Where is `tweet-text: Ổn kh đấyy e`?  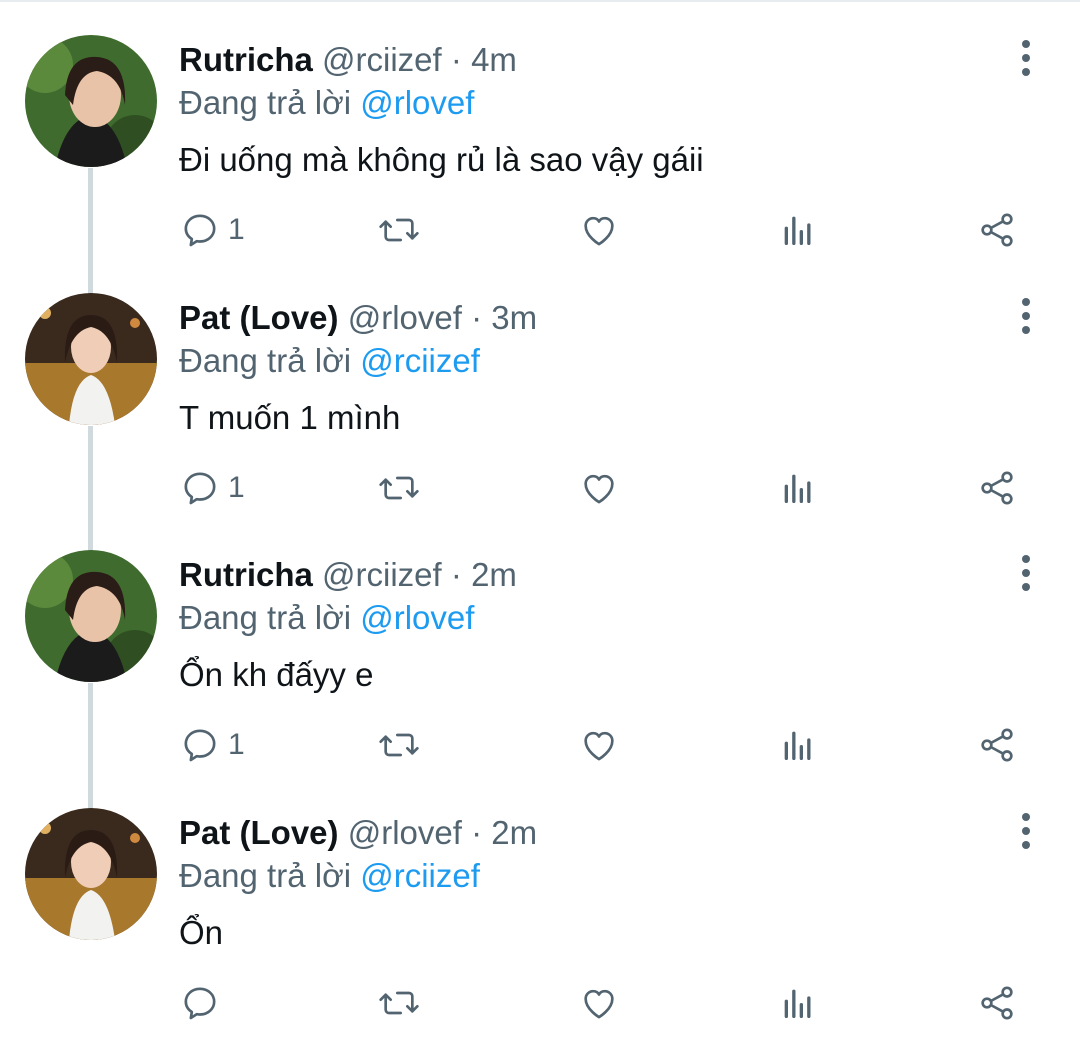 tweet-text: Ổn kh đấyy e is located at coordinates (276, 674).